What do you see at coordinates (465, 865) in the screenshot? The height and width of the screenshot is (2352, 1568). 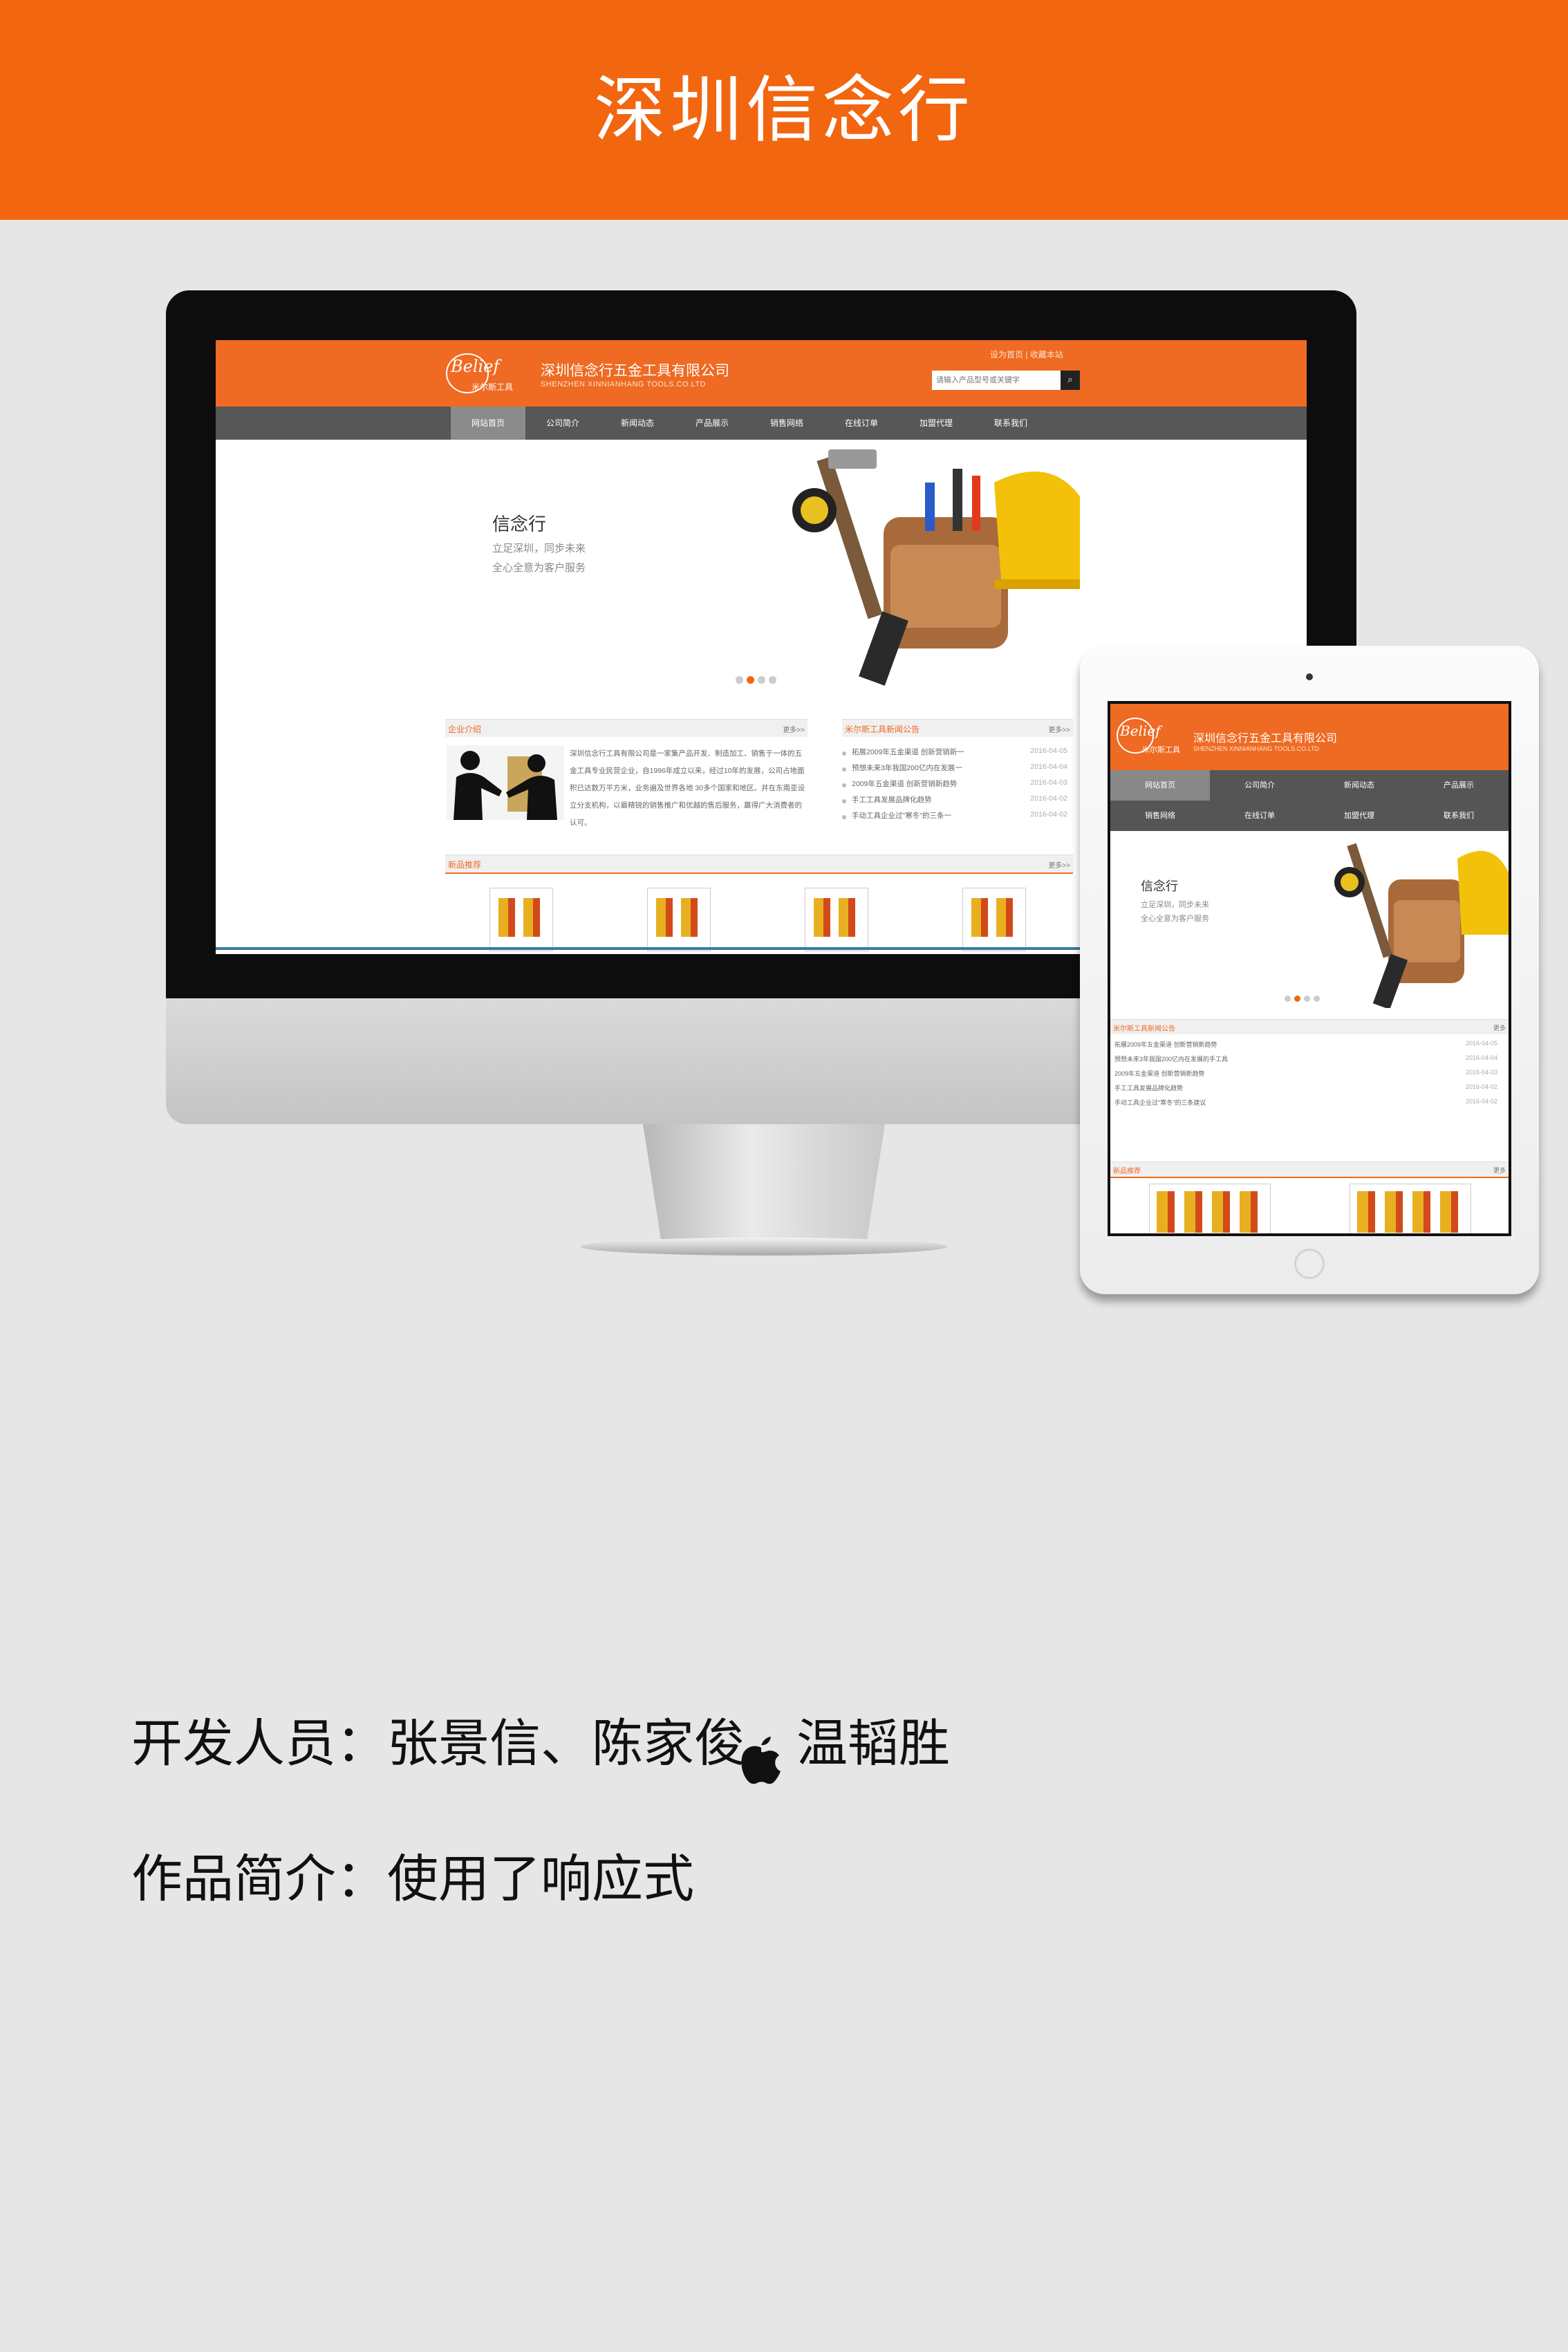 I see `products-title: 新品推荐` at bounding box center [465, 865].